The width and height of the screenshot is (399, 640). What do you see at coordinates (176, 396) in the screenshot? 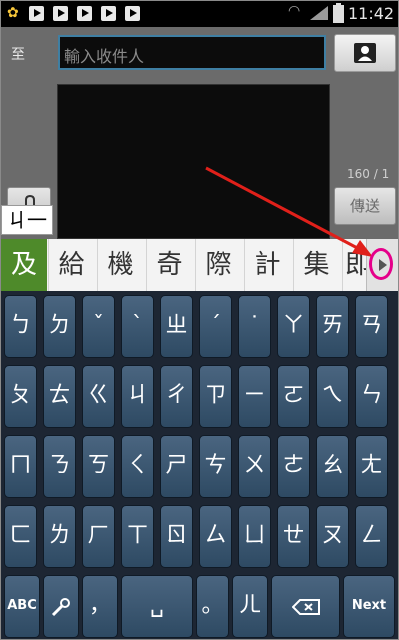
I see `key-ㄔ: ㄔ` at bounding box center [176, 396].